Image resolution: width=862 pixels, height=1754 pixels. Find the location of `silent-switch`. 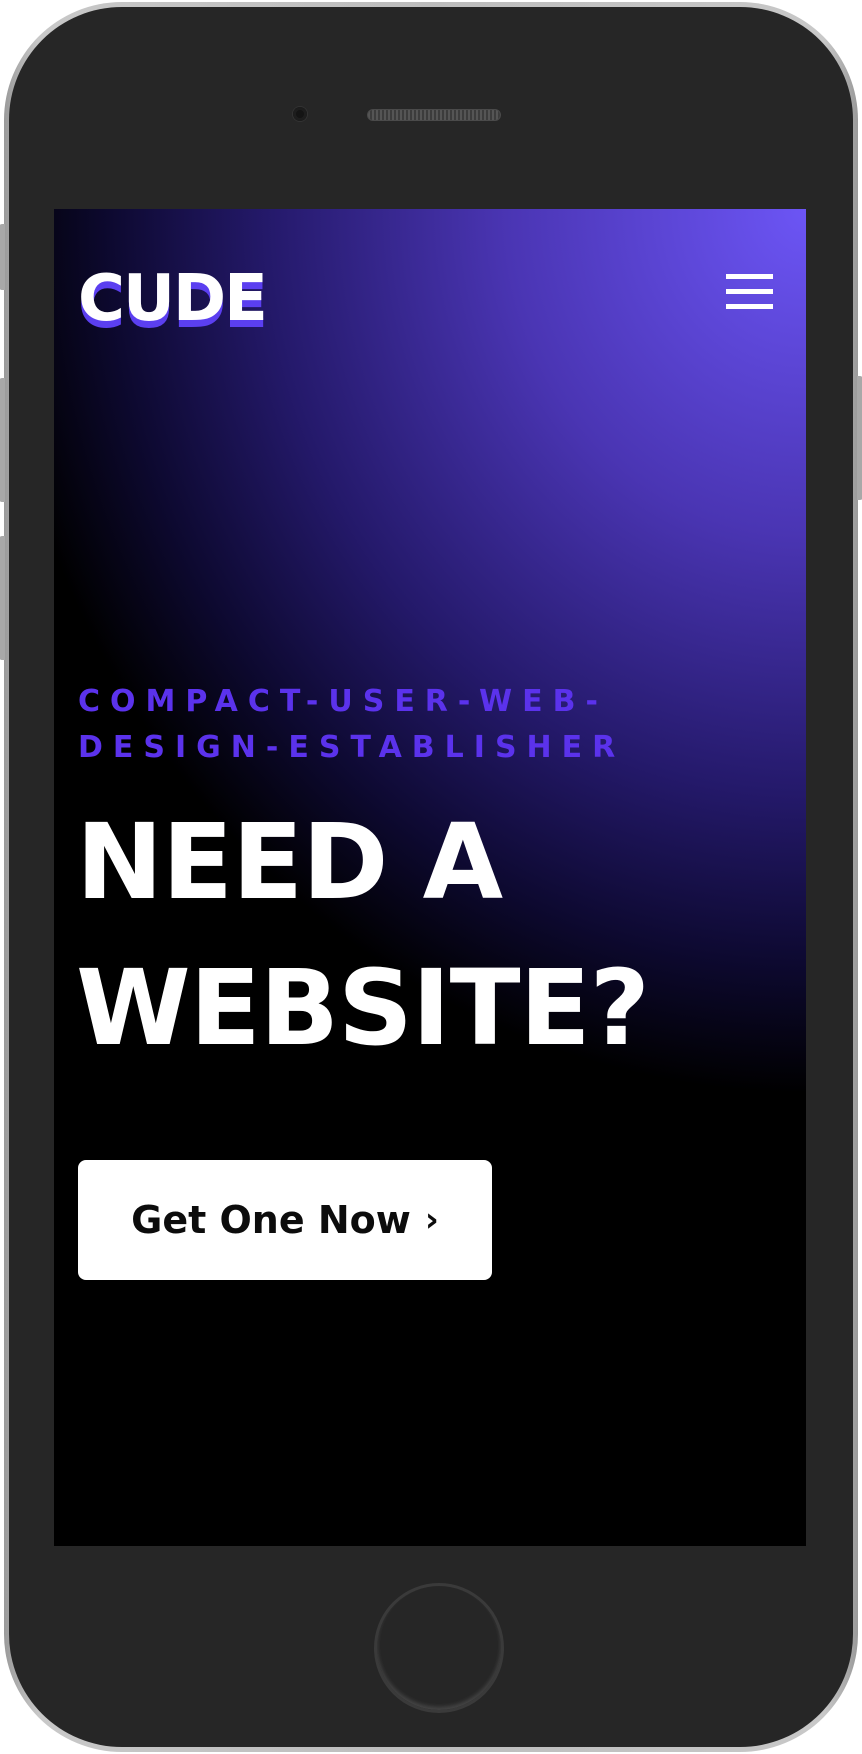

silent-switch is located at coordinates (2, 257).